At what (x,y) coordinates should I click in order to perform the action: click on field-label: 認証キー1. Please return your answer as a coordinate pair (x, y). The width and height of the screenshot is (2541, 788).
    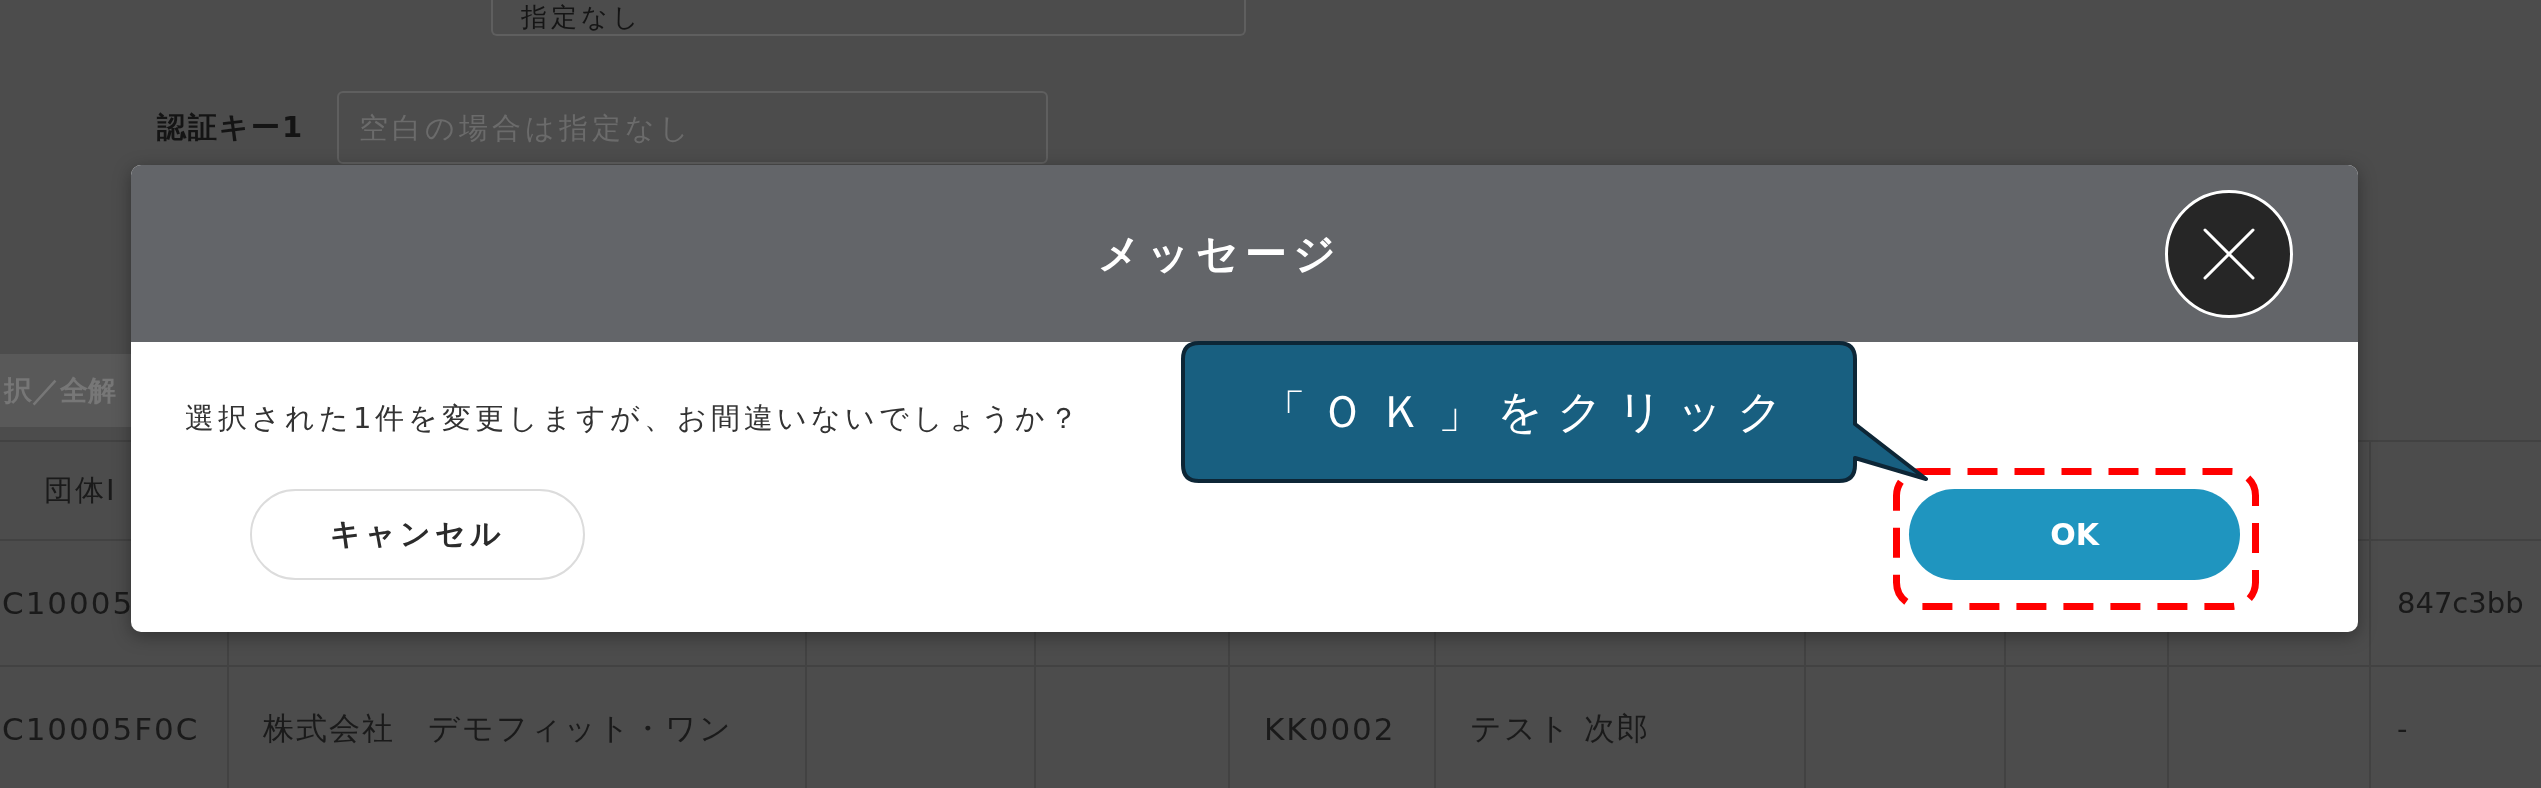
    Looking at the image, I should click on (231, 127).